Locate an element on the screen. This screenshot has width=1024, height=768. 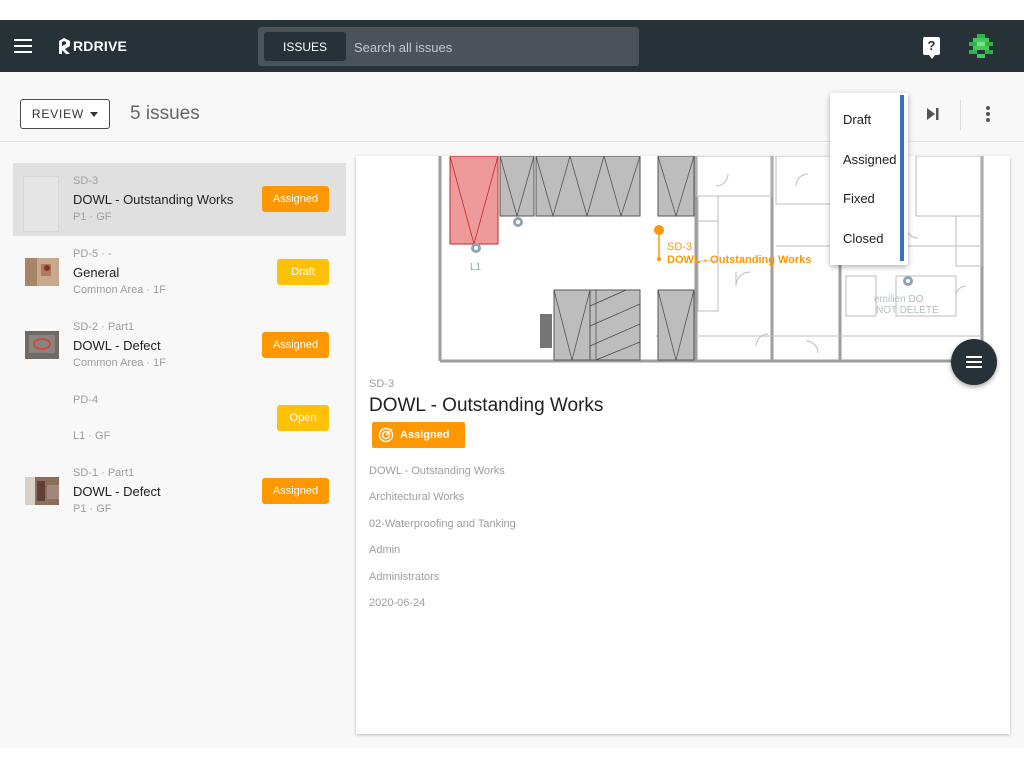
detail-issue-code: SD-3 is located at coordinates (382, 384).